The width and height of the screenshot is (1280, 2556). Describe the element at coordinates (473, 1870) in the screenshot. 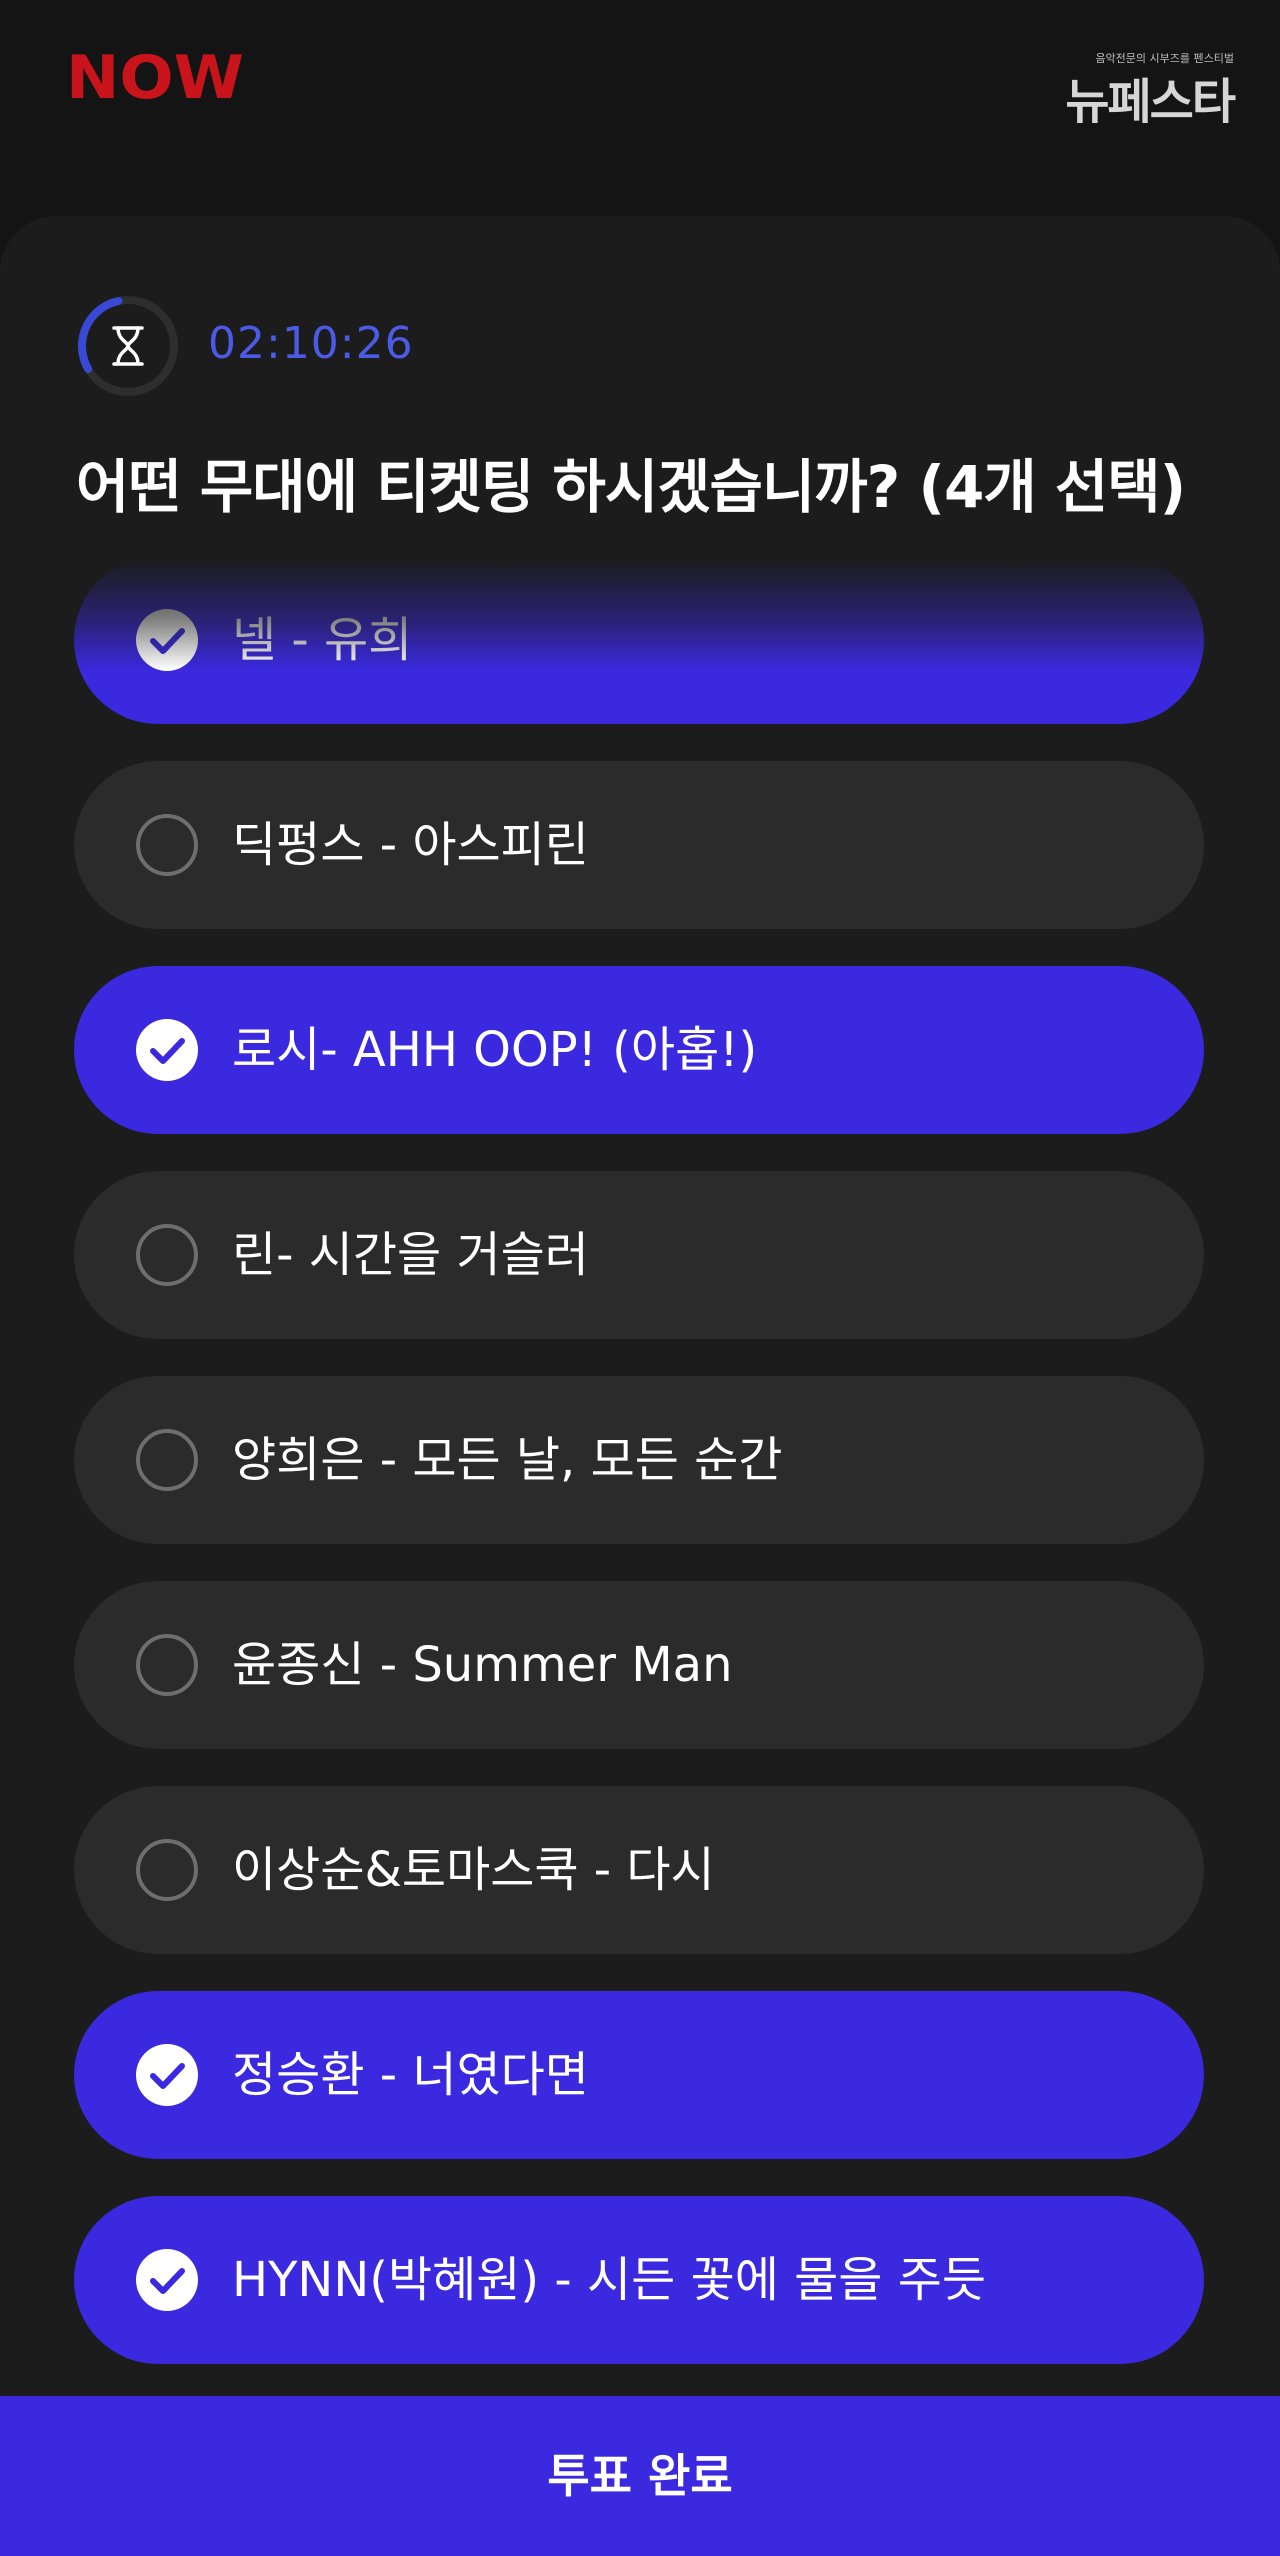

I see `option-label: 이상순&토마스쿡 - 다시` at that location.